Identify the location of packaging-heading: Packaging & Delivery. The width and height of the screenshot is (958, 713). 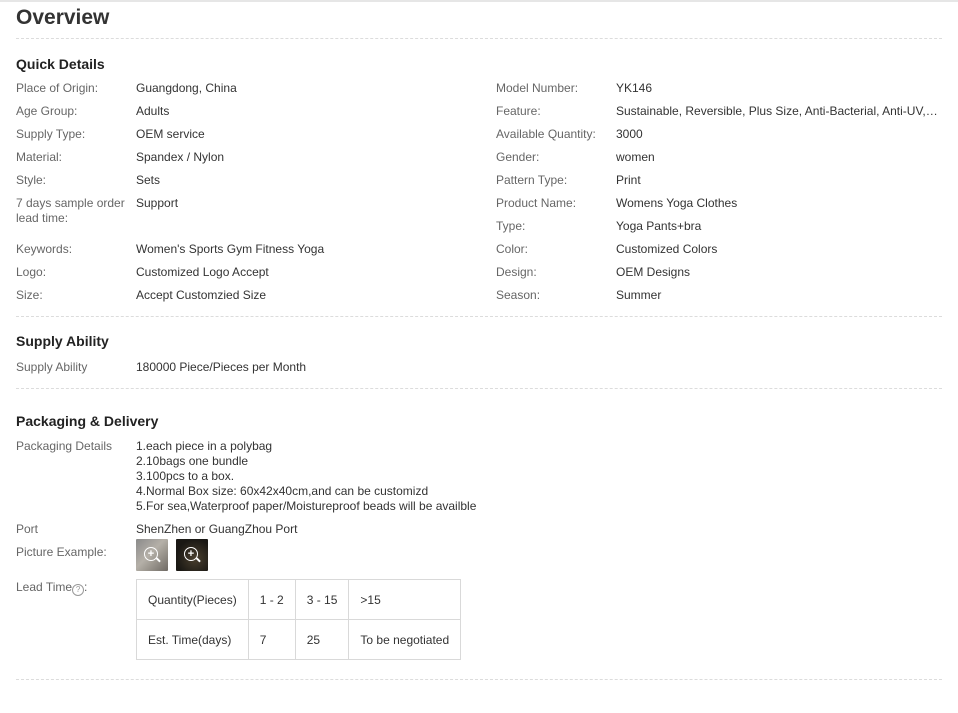
(87, 421).